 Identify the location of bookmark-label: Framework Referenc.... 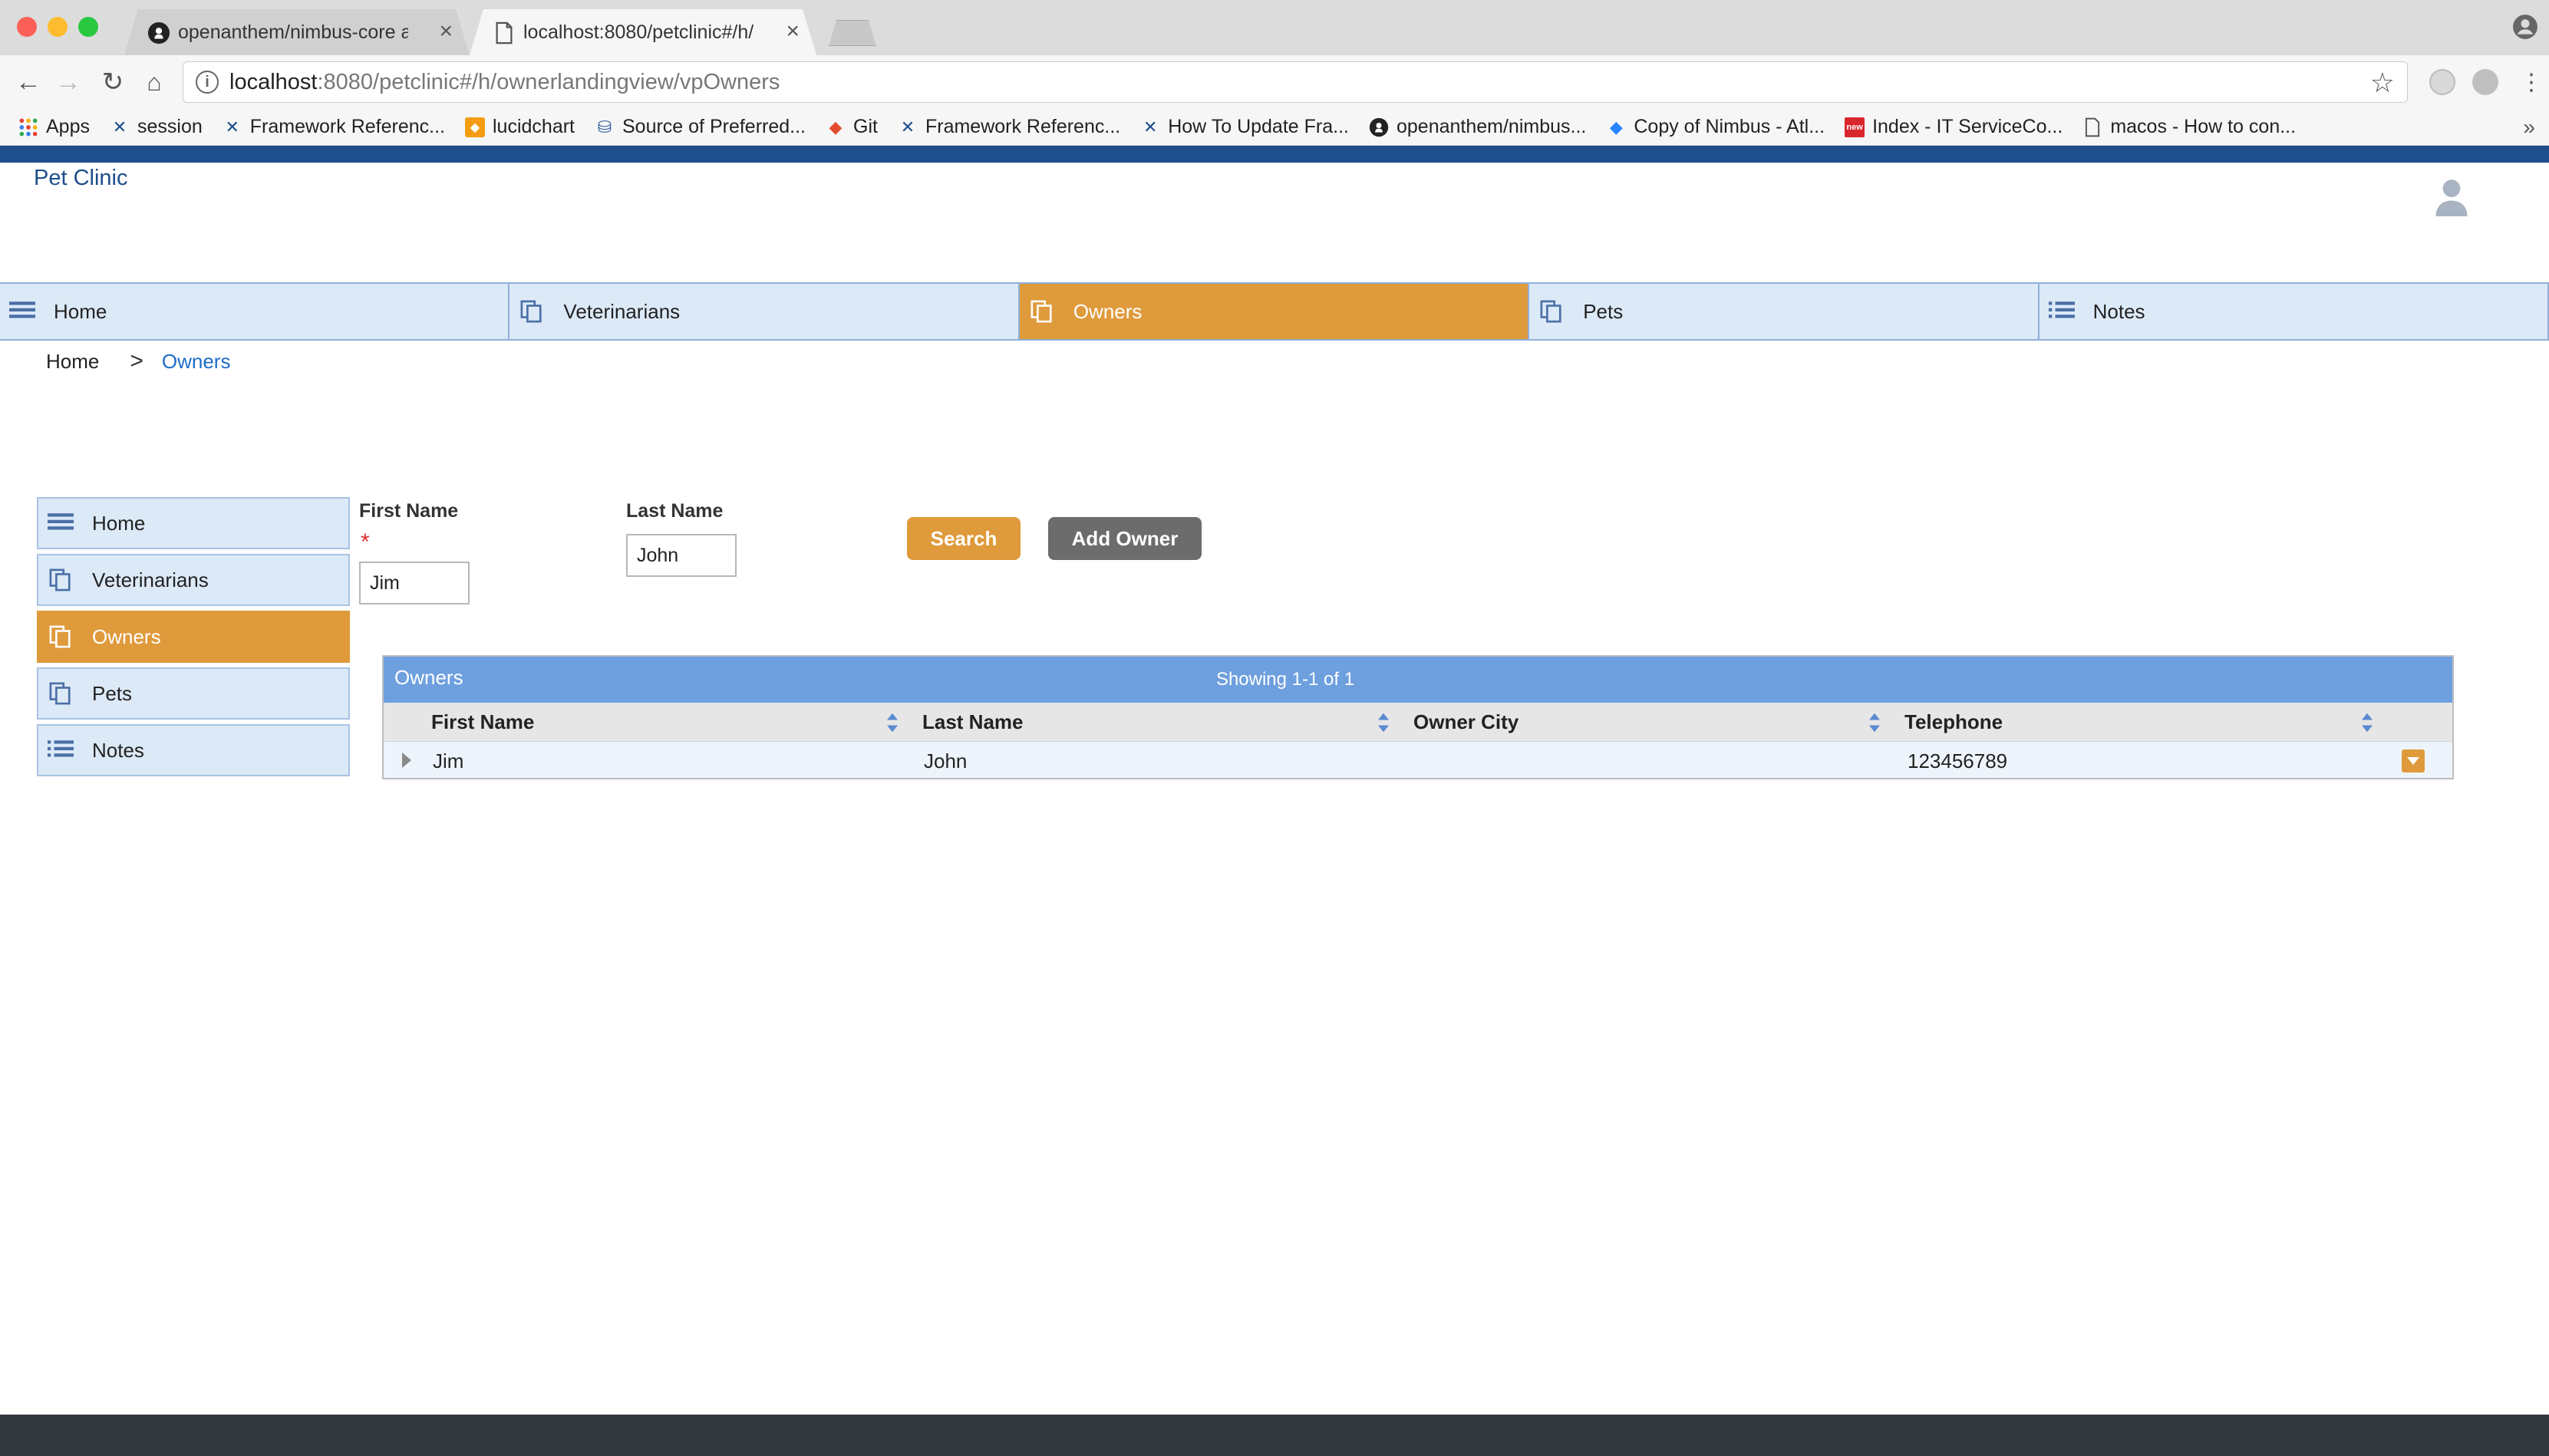
(1023, 126).